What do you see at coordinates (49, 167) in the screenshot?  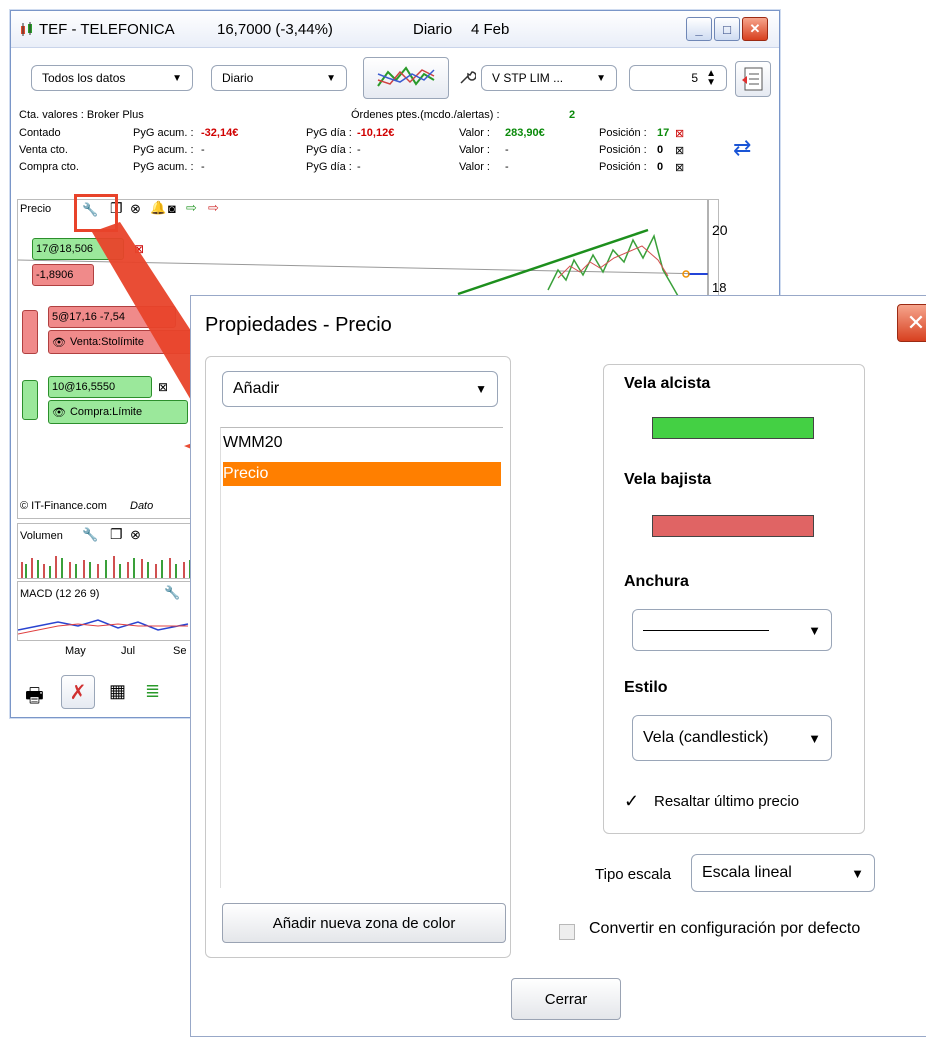 I see `row-name: Compra cto.` at bounding box center [49, 167].